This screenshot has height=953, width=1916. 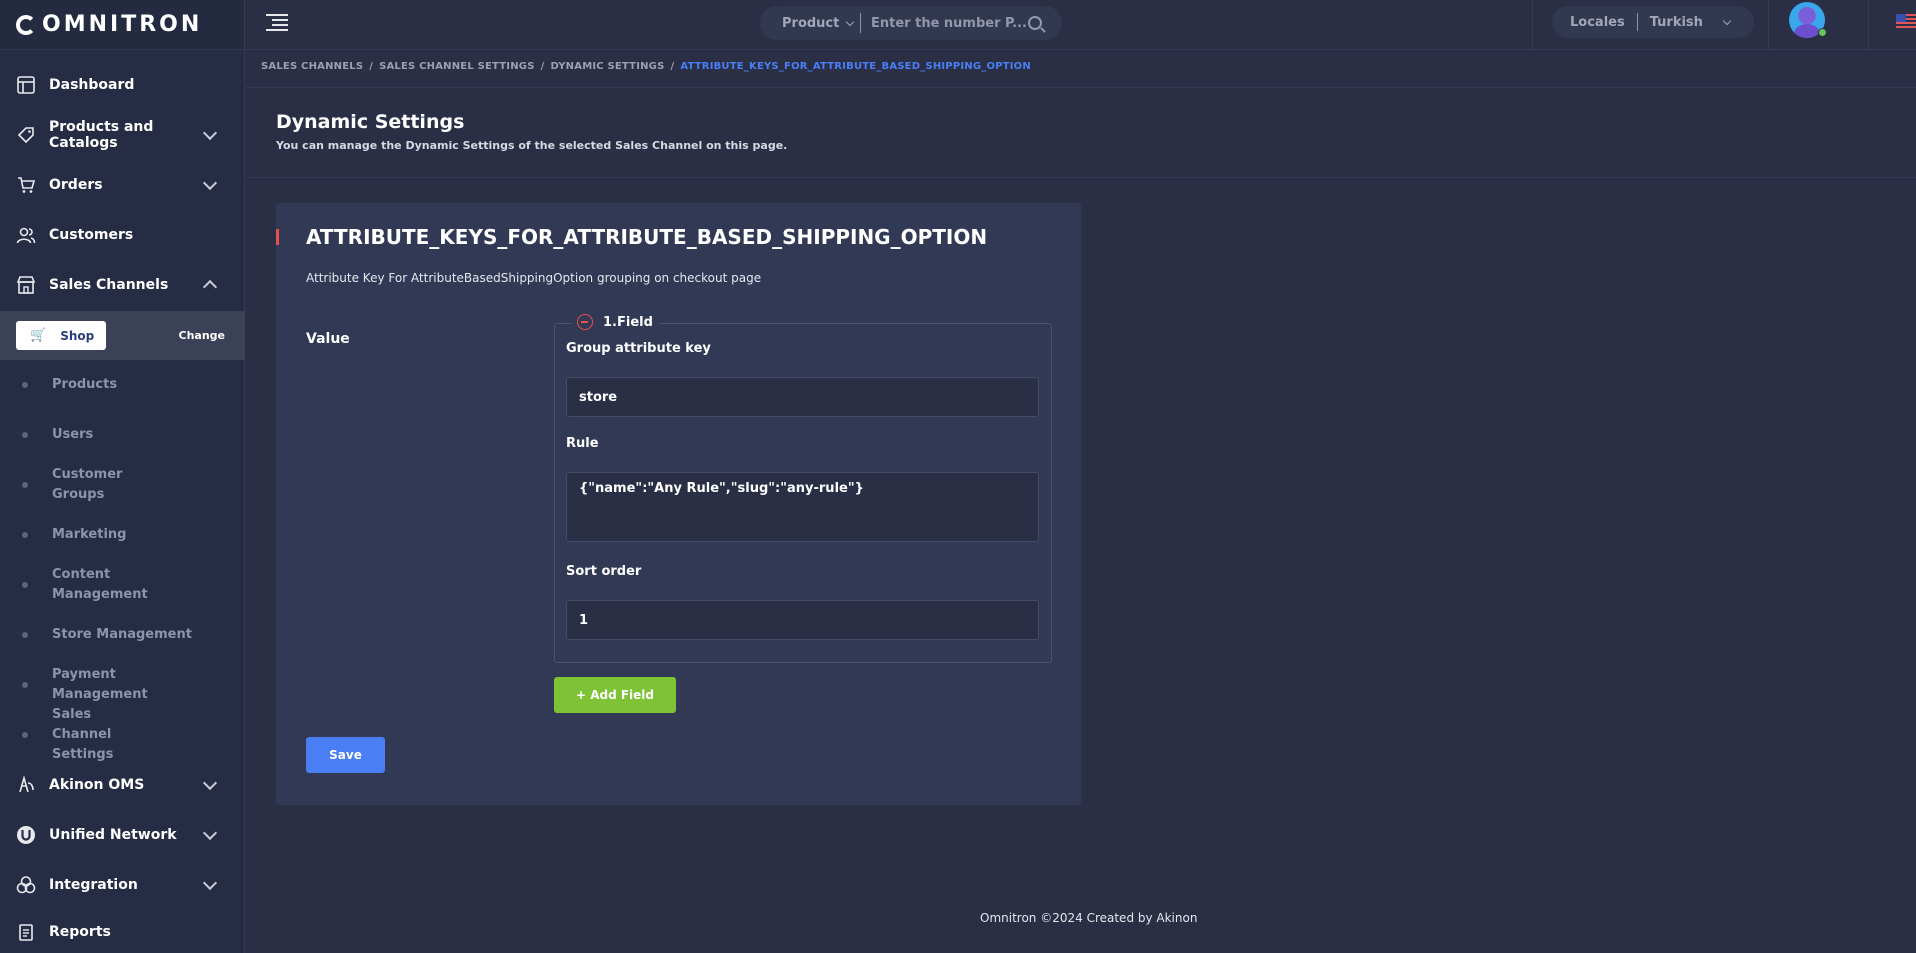 I want to click on sidebar-subitem-label: Customer Groups, so click(x=87, y=484).